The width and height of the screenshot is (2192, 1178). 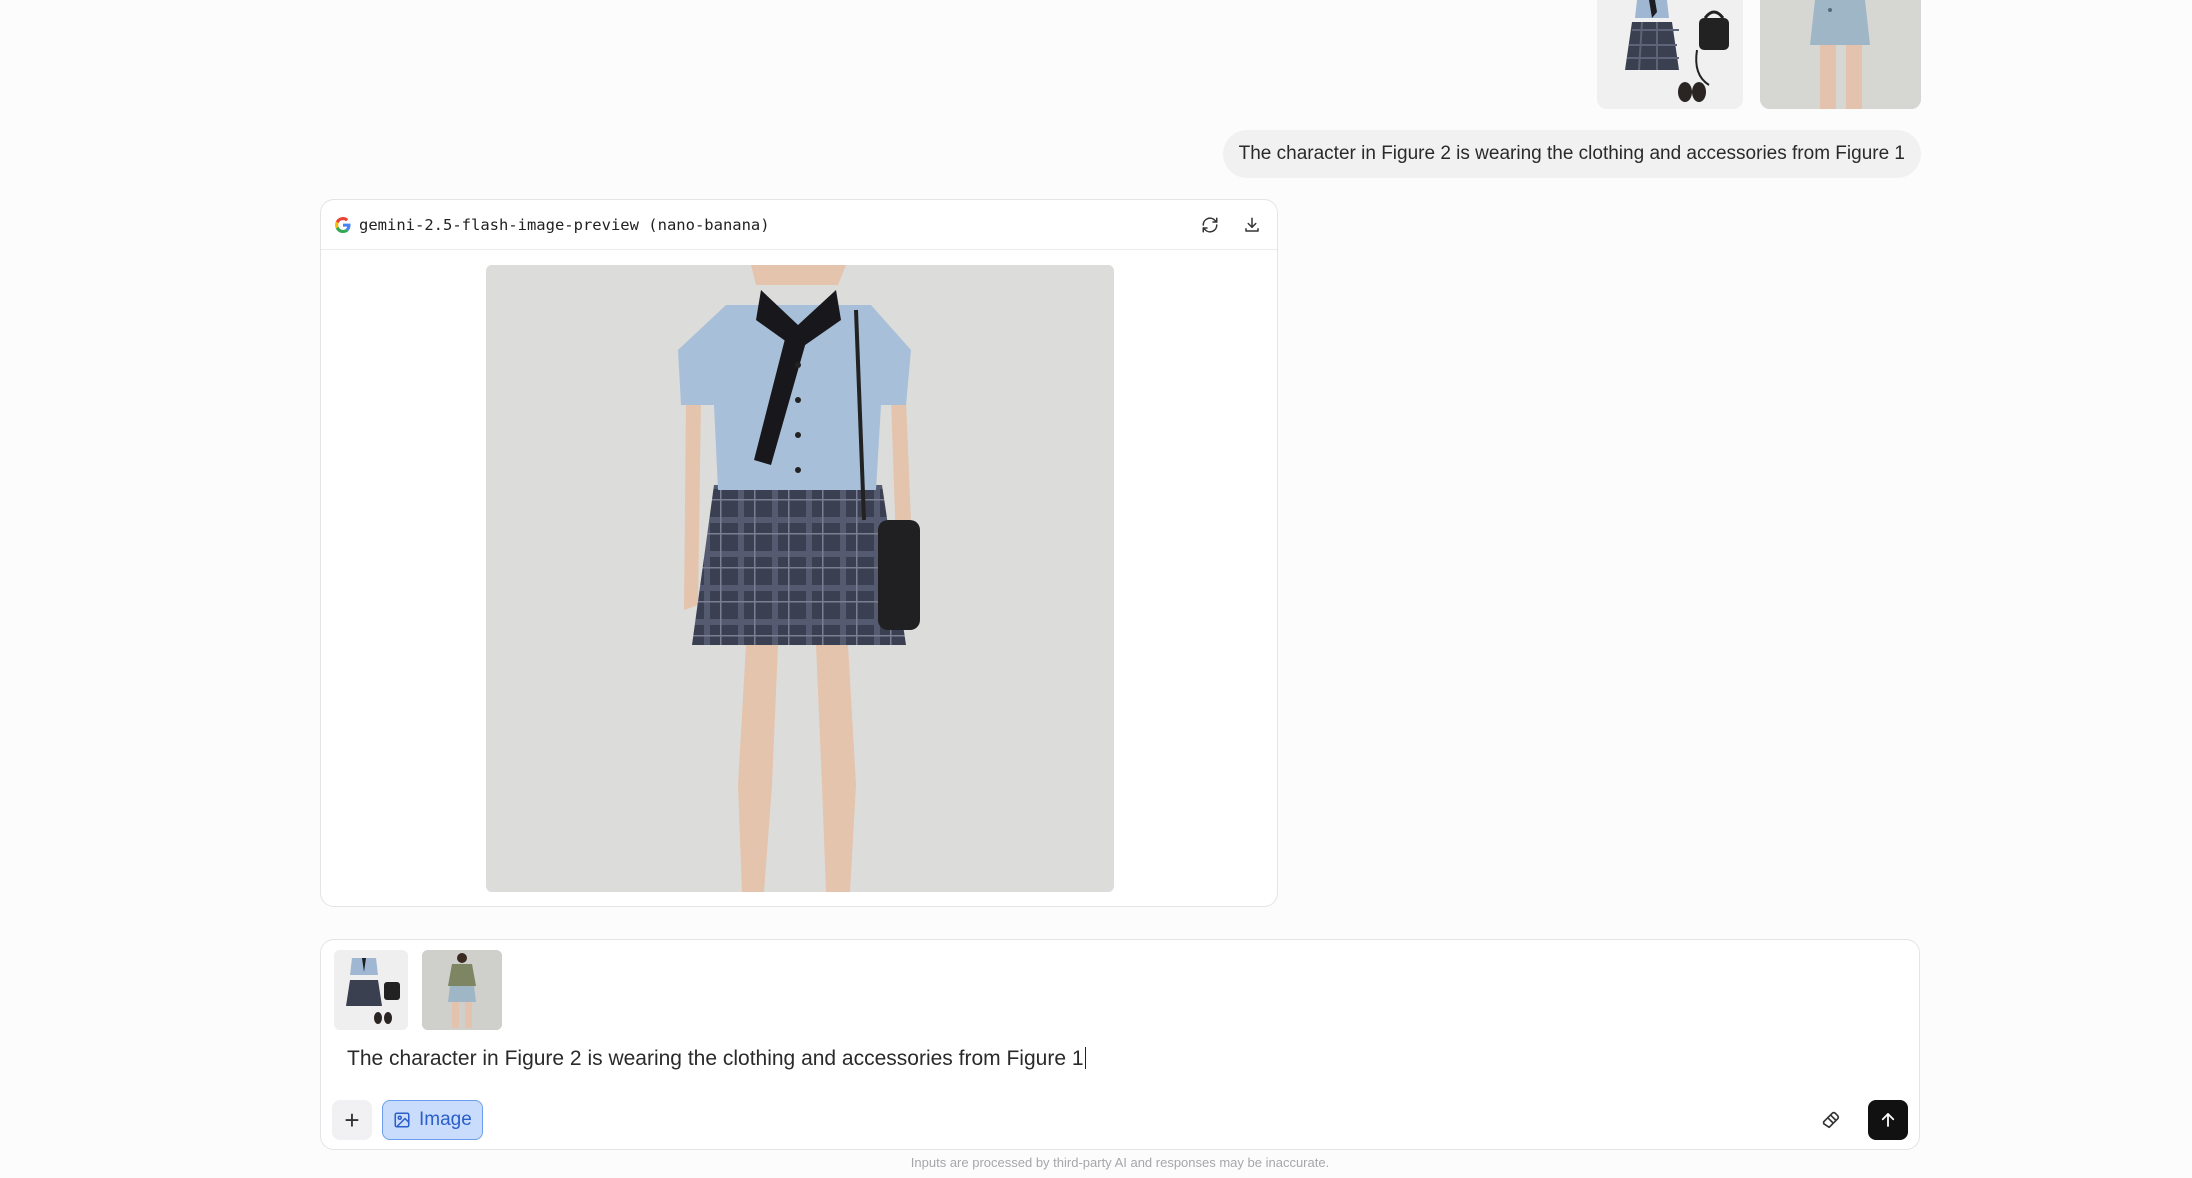 I want to click on user-attachment-model, so click(x=1840, y=54).